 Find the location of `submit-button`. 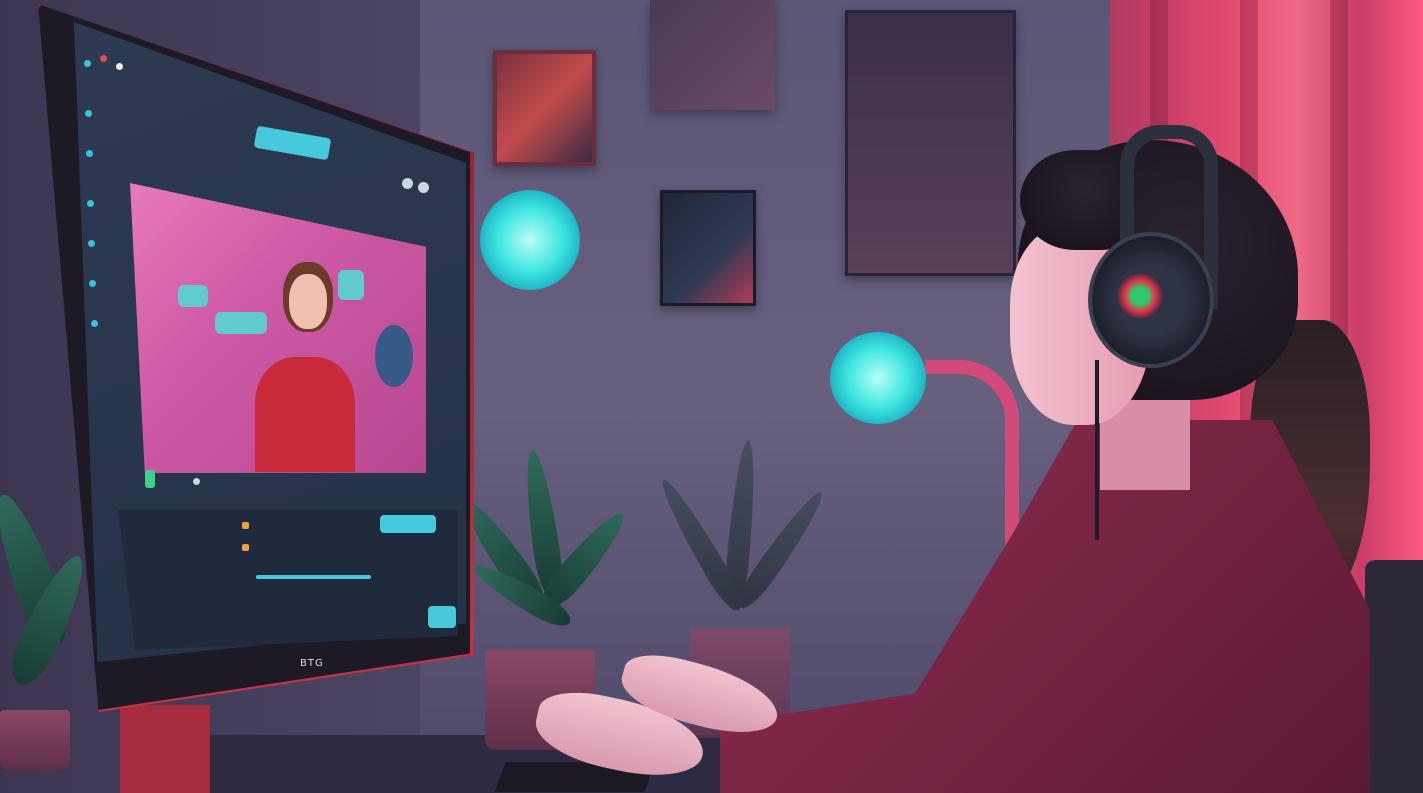

submit-button is located at coordinates (442, 617).